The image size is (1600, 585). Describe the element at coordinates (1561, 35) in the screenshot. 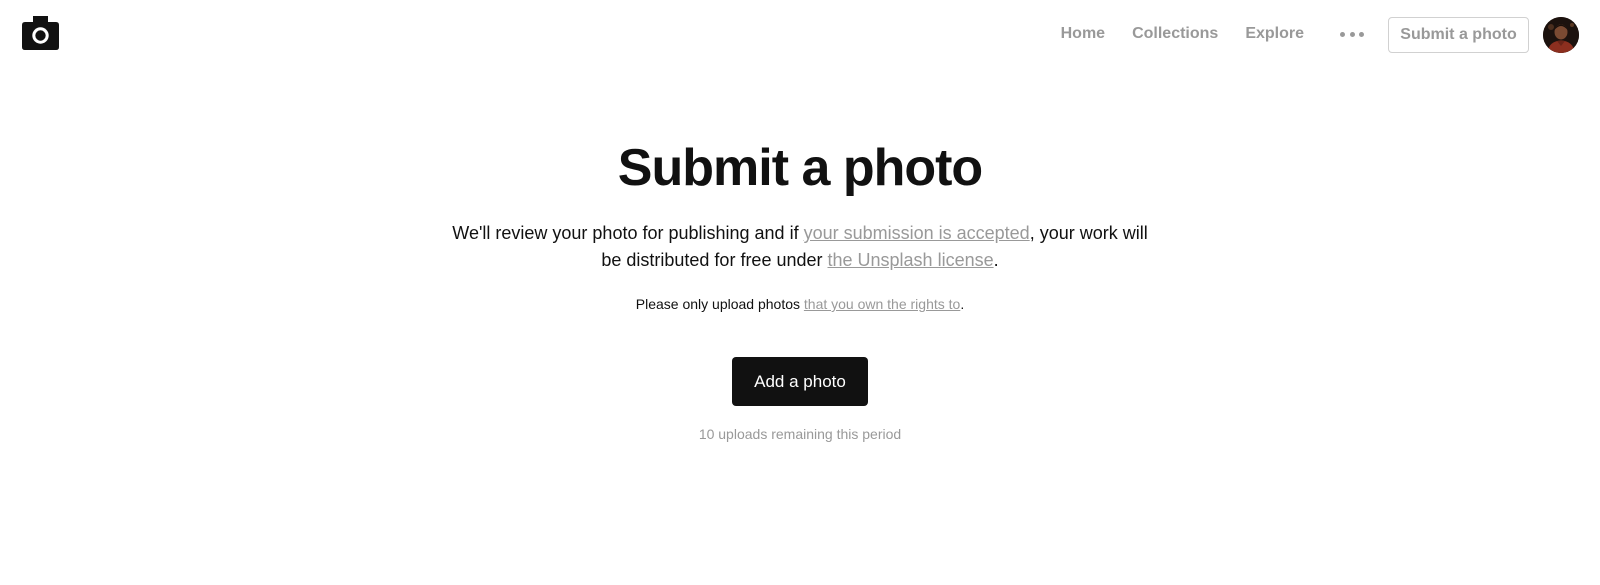

I see `user-avatar` at that location.